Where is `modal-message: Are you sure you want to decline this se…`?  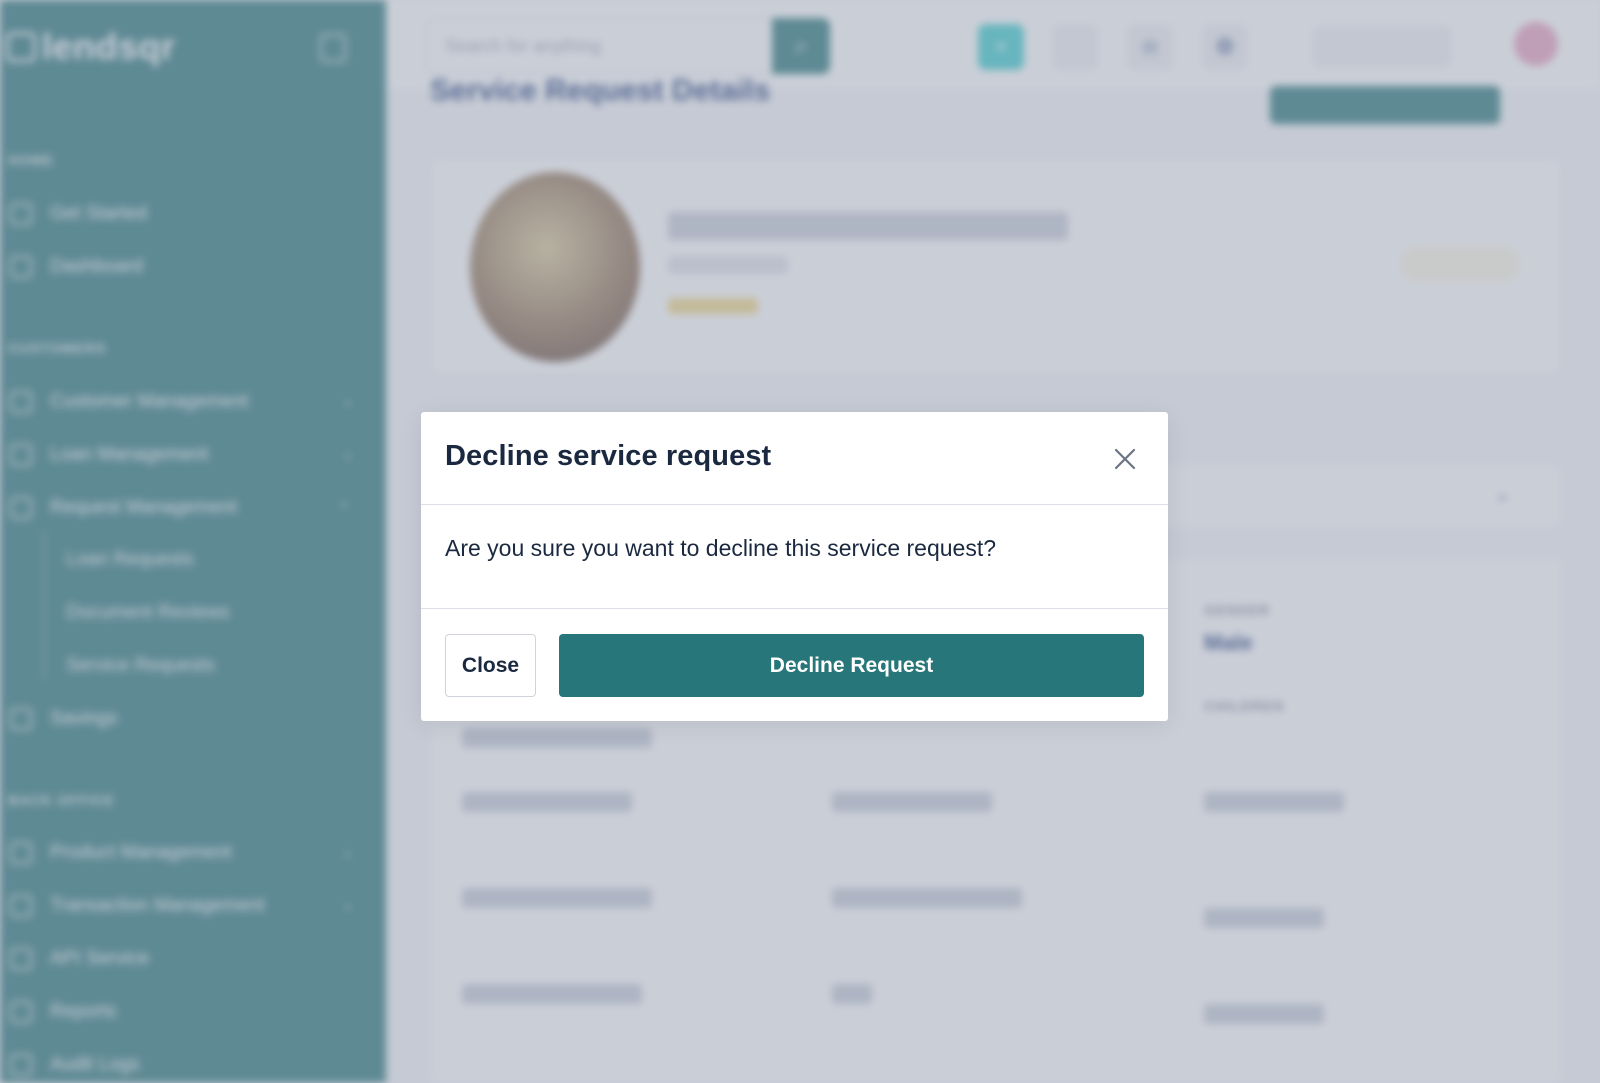
modal-message: Are you sure you want to decline this se… is located at coordinates (721, 548).